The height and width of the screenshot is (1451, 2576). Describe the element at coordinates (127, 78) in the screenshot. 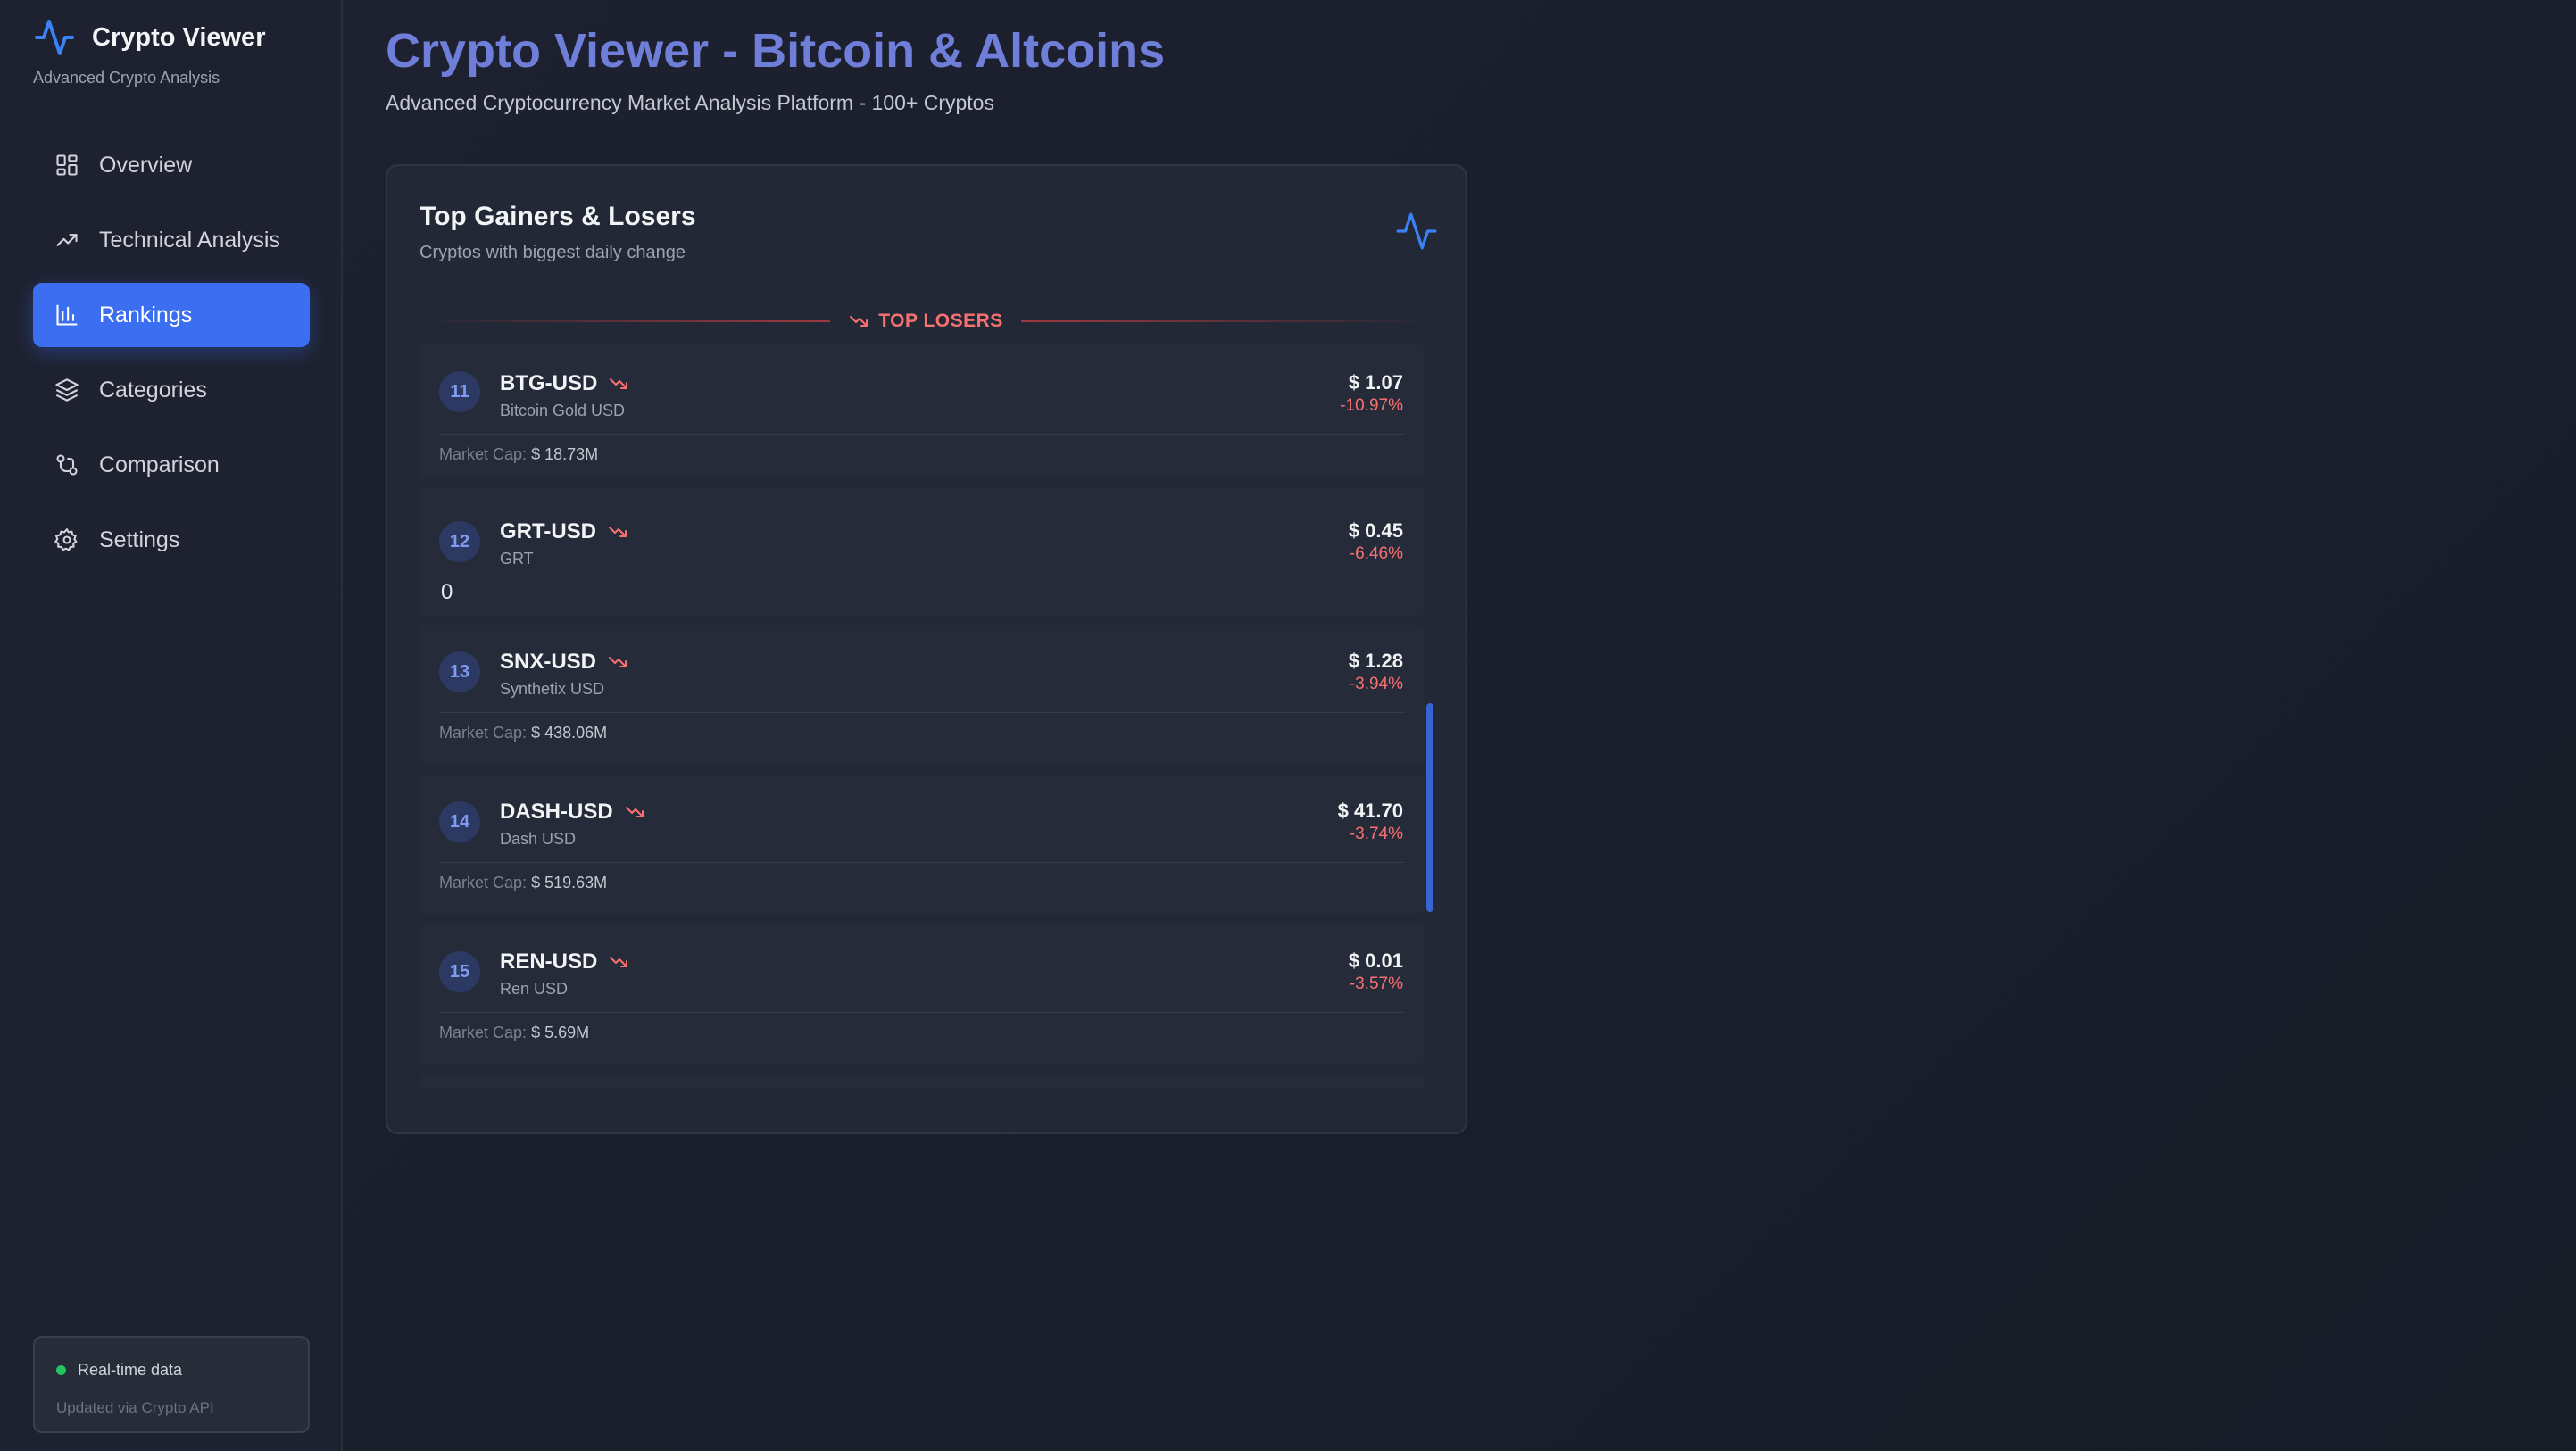

I see `app-subtitle: Advanced Crypto Analysis` at that location.